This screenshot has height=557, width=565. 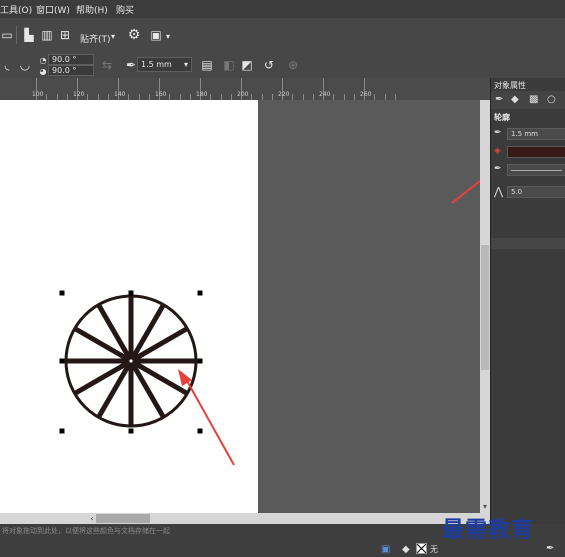 I want to click on document-color-icon: ▣, so click(x=385, y=549).